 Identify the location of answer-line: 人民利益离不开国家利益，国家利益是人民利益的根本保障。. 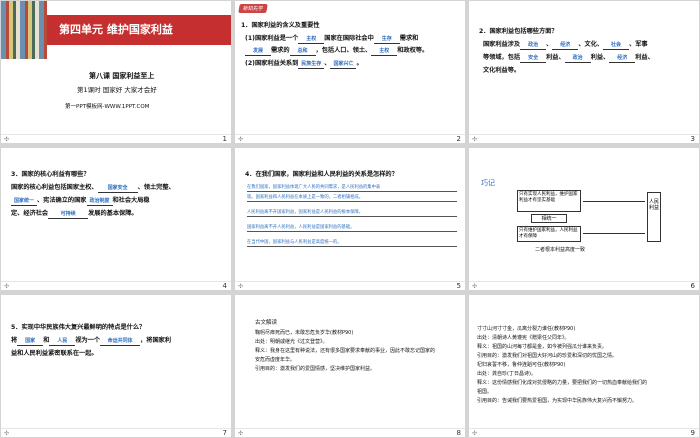
(352, 213).